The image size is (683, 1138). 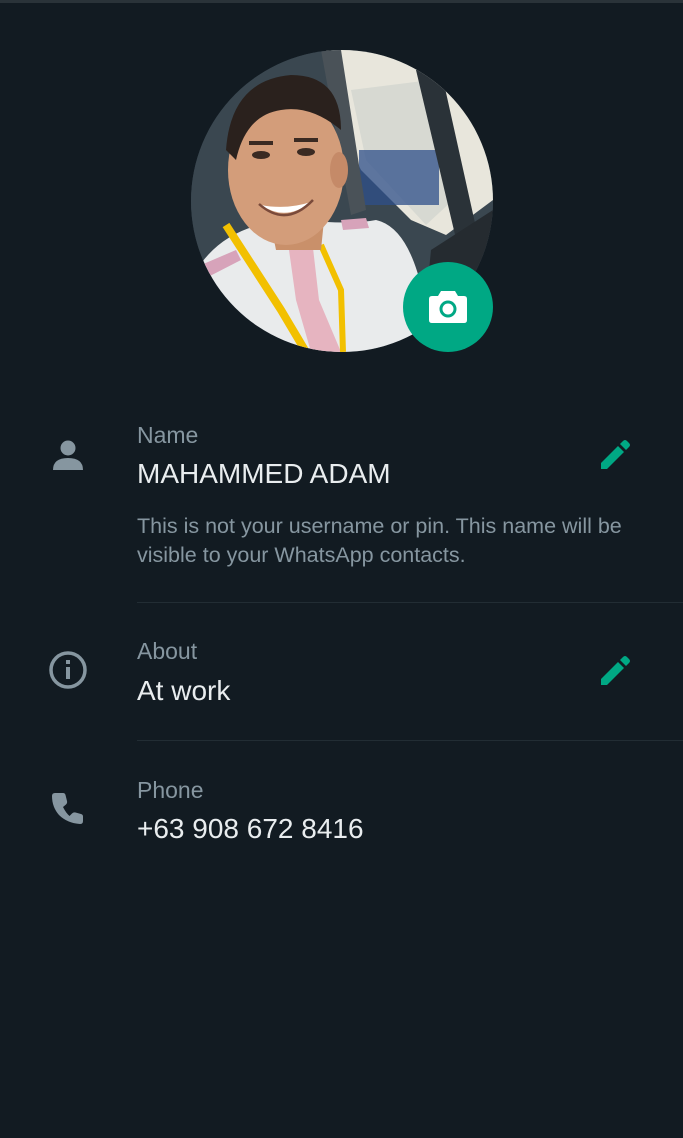 I want to click on edit-about-button, so click(x=615, y=671).